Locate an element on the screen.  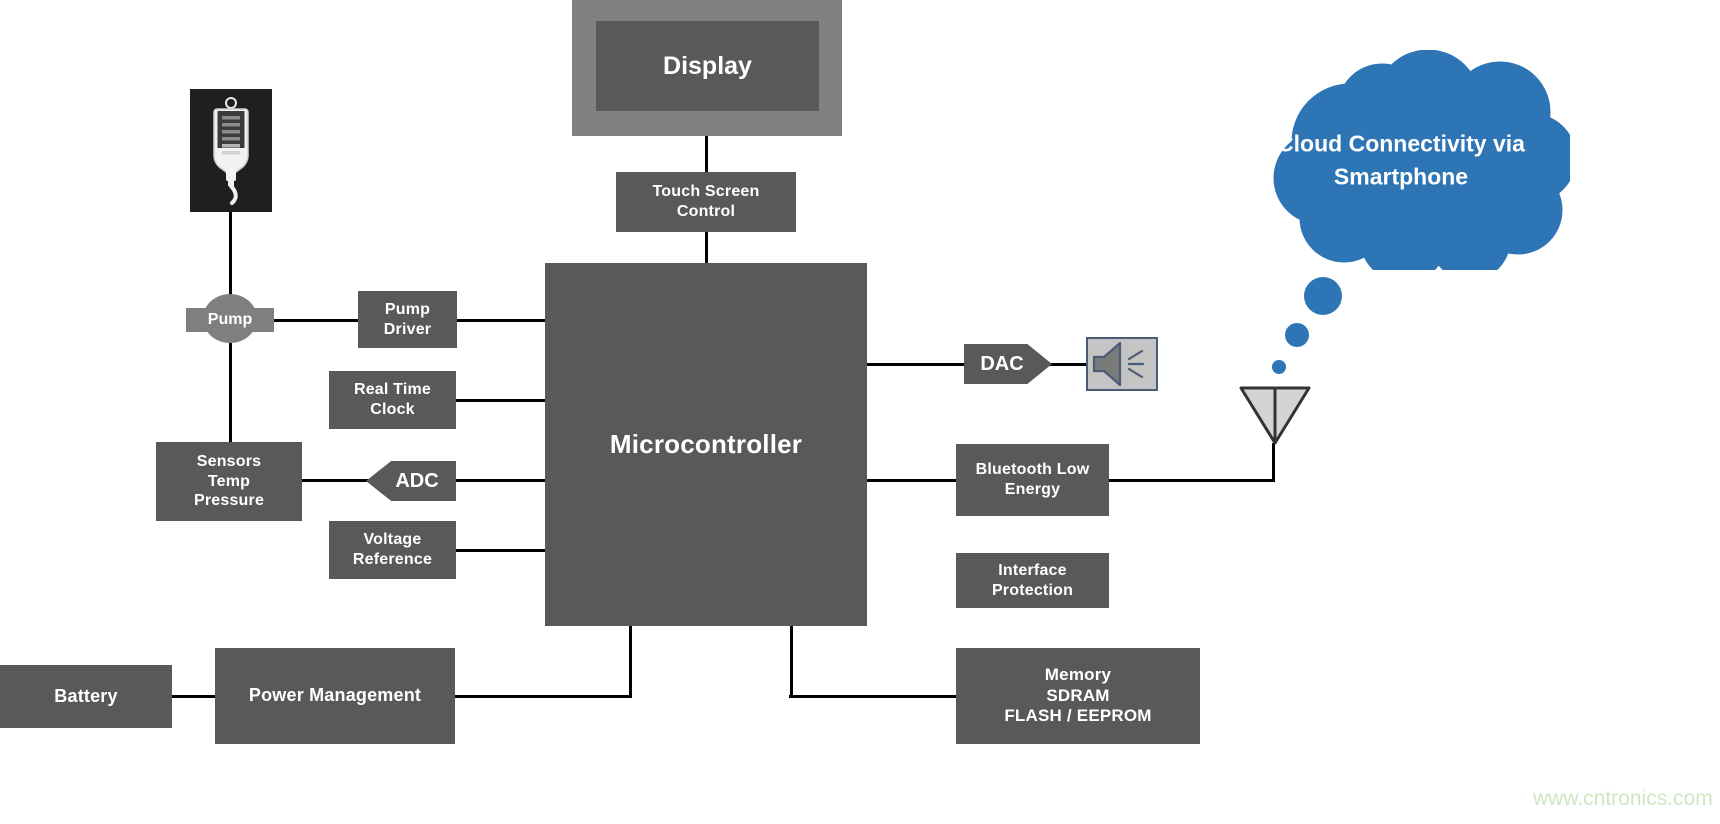
connector-vref-to-mcu is located at coordinates (502, 550).